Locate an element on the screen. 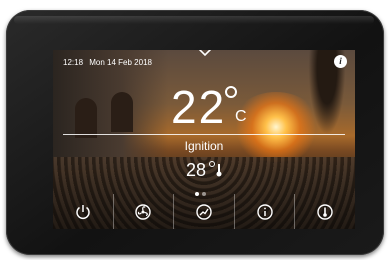 This screenshot has height=260, width=389. secondary-temperature: 28 is located at coordinates (196, 170).